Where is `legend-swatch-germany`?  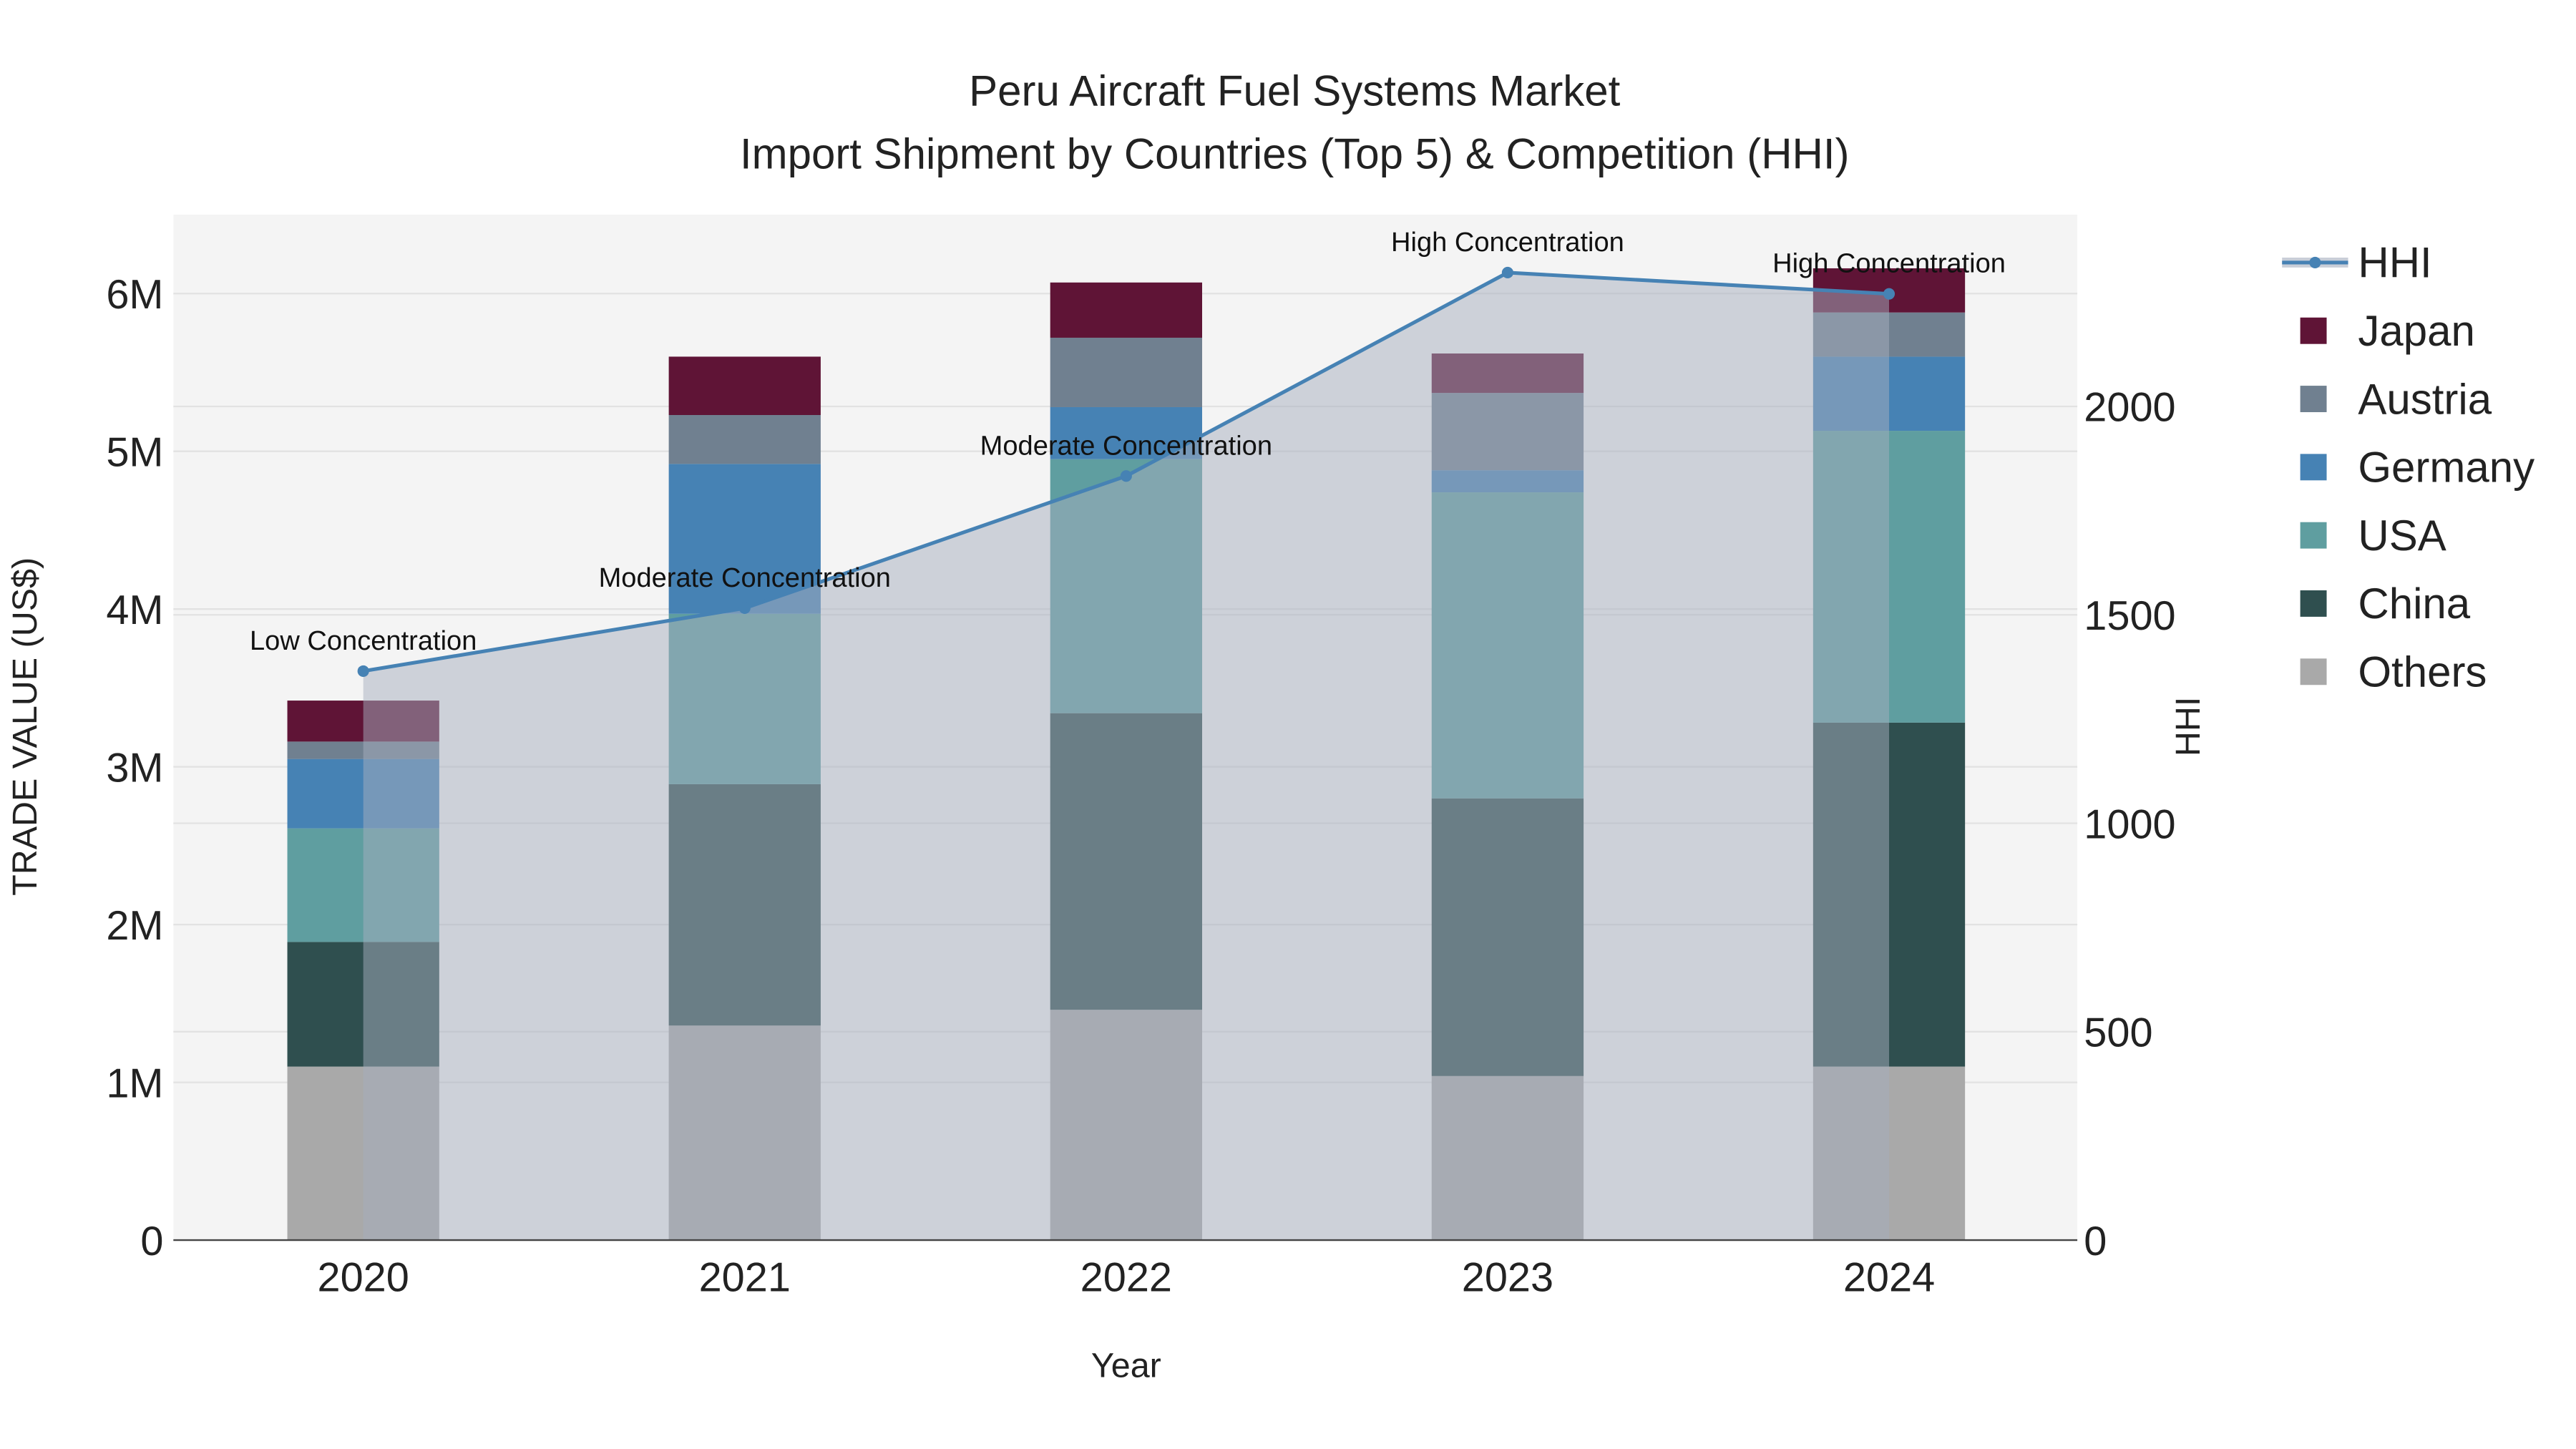 legend-swatch-germany is located at coordinates (2313, 467).